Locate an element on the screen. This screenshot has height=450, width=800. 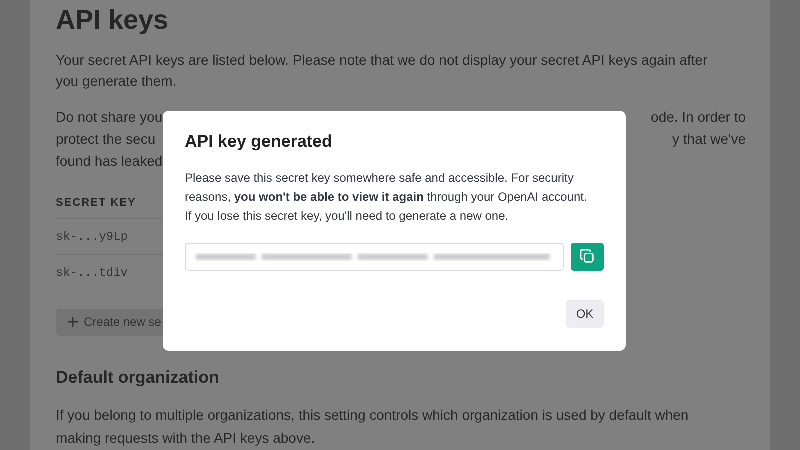
intro-text: Your secret API keys are listed below. Please note that we do not display your secret API keys again after you generate them. is located at coordinates (382, 71).